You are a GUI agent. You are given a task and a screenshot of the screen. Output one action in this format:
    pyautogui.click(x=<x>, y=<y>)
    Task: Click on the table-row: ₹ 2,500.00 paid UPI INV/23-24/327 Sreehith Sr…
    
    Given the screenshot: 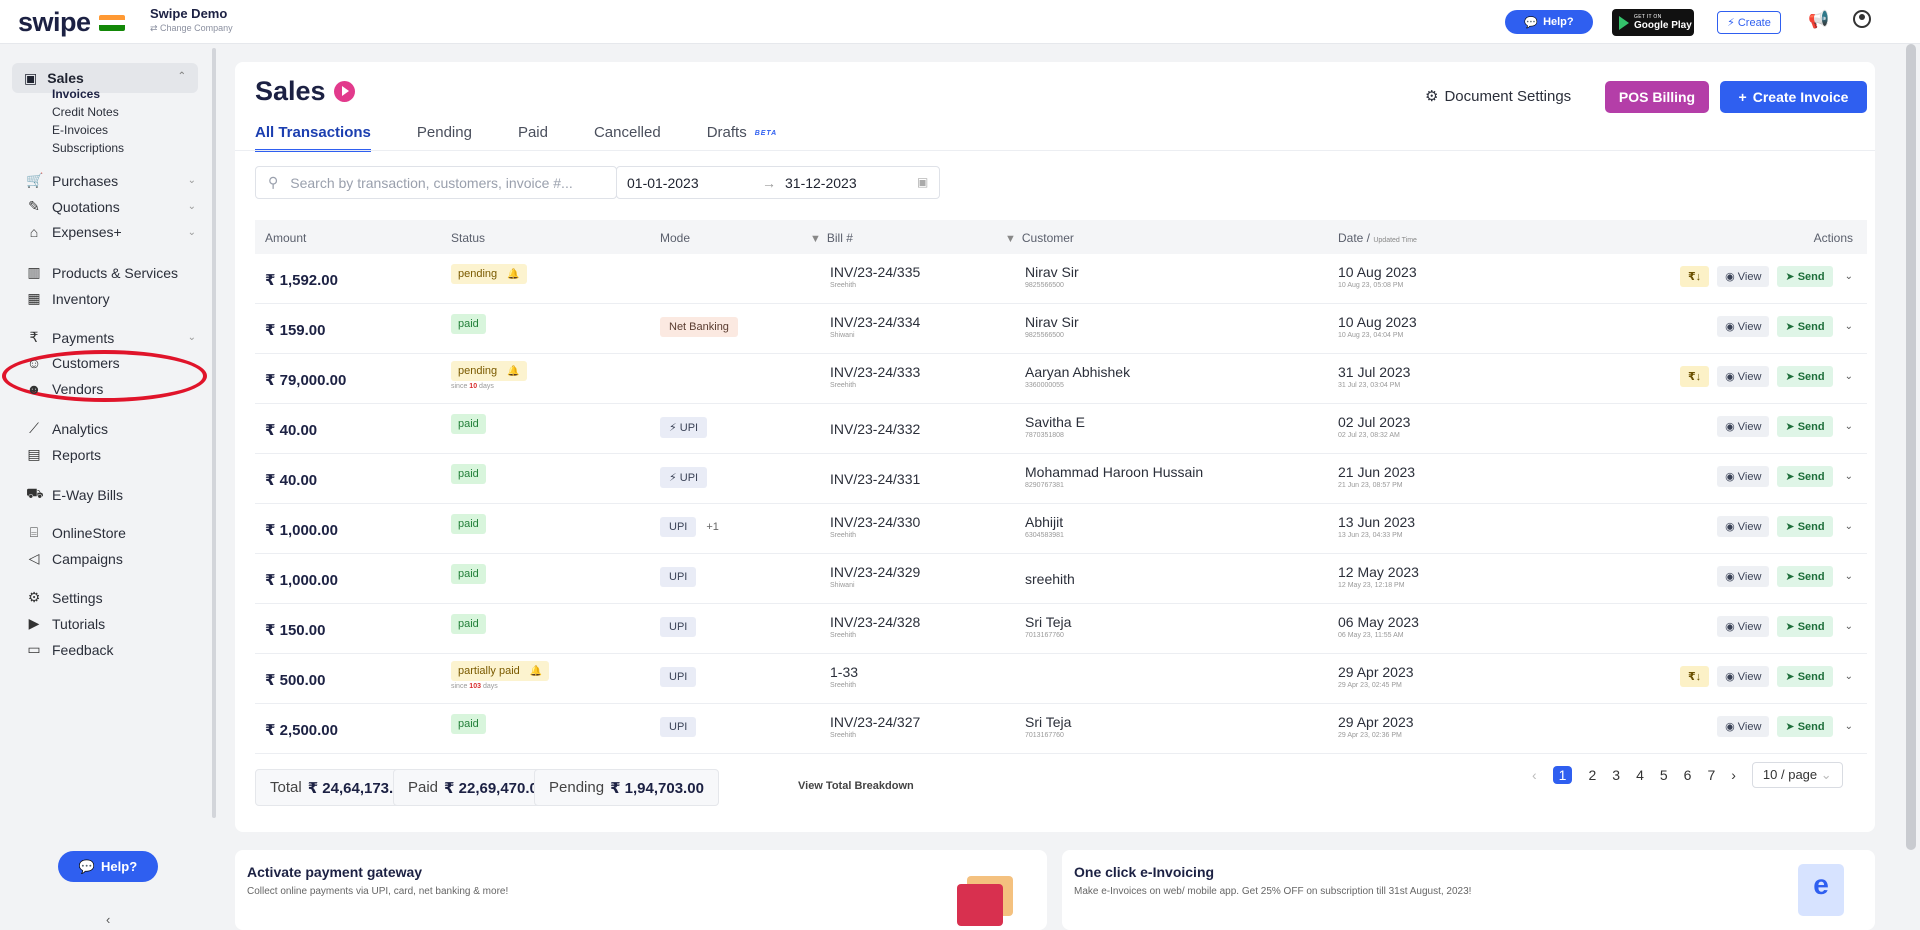 What is the action you would take?
    pyautogui.click(x=1061, y=729)
    